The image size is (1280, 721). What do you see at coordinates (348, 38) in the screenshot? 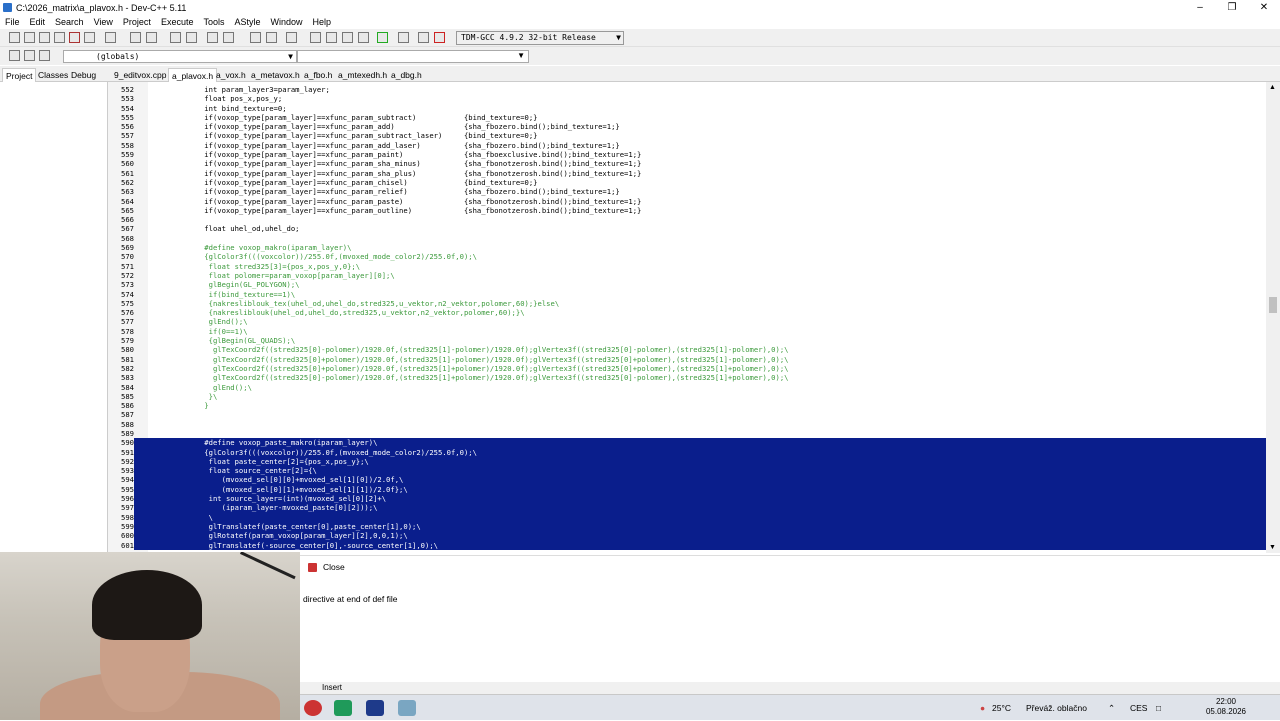
I see `compile-run-icon` at bounding box center [348, 38].